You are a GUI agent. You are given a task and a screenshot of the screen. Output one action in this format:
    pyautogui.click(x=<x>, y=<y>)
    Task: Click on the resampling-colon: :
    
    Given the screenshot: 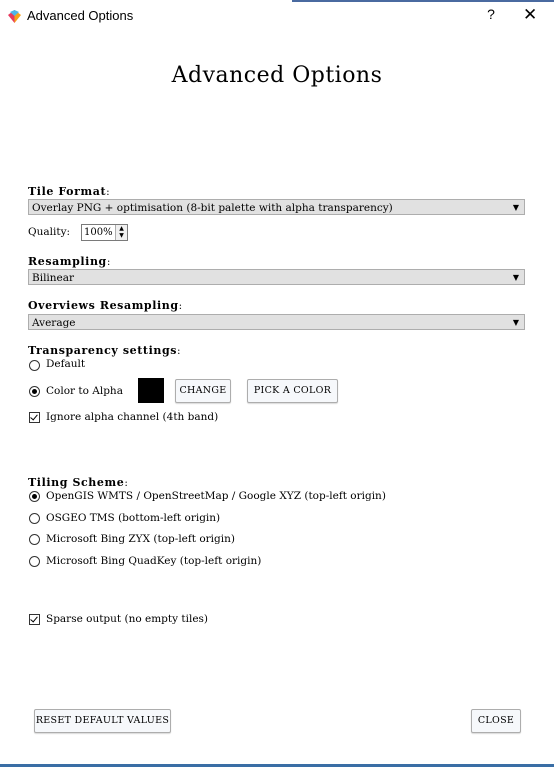 What is the action you would take?
    pyautogui.click(x=108, y=262)
    